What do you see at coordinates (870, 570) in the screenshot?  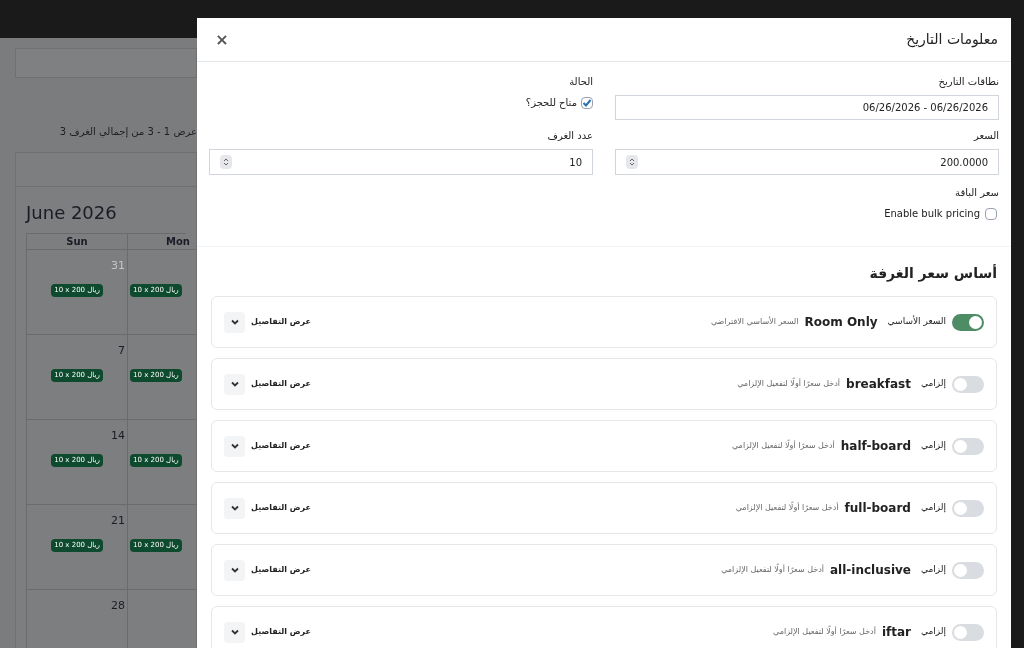 I see `plan-name: all-inclusive` at bounding box center [870, 570].